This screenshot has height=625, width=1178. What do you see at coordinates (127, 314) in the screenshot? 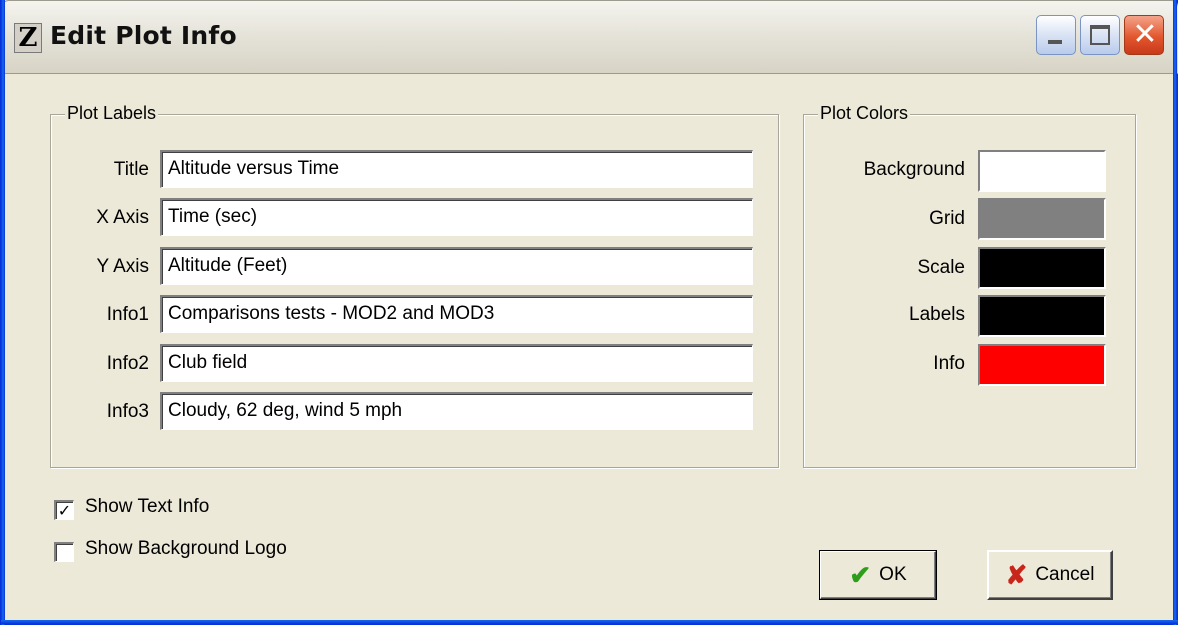
I see `info1-label: Info1` at bounding box center [127, 314].